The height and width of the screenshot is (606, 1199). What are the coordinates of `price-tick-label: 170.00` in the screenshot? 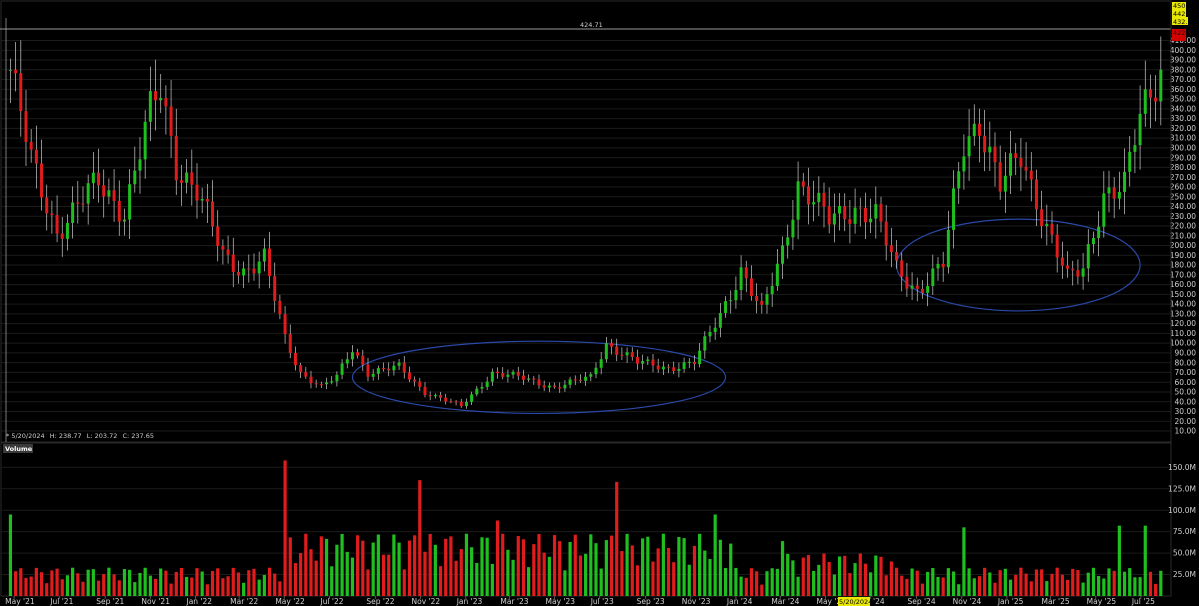 It's located at (1183, 274).